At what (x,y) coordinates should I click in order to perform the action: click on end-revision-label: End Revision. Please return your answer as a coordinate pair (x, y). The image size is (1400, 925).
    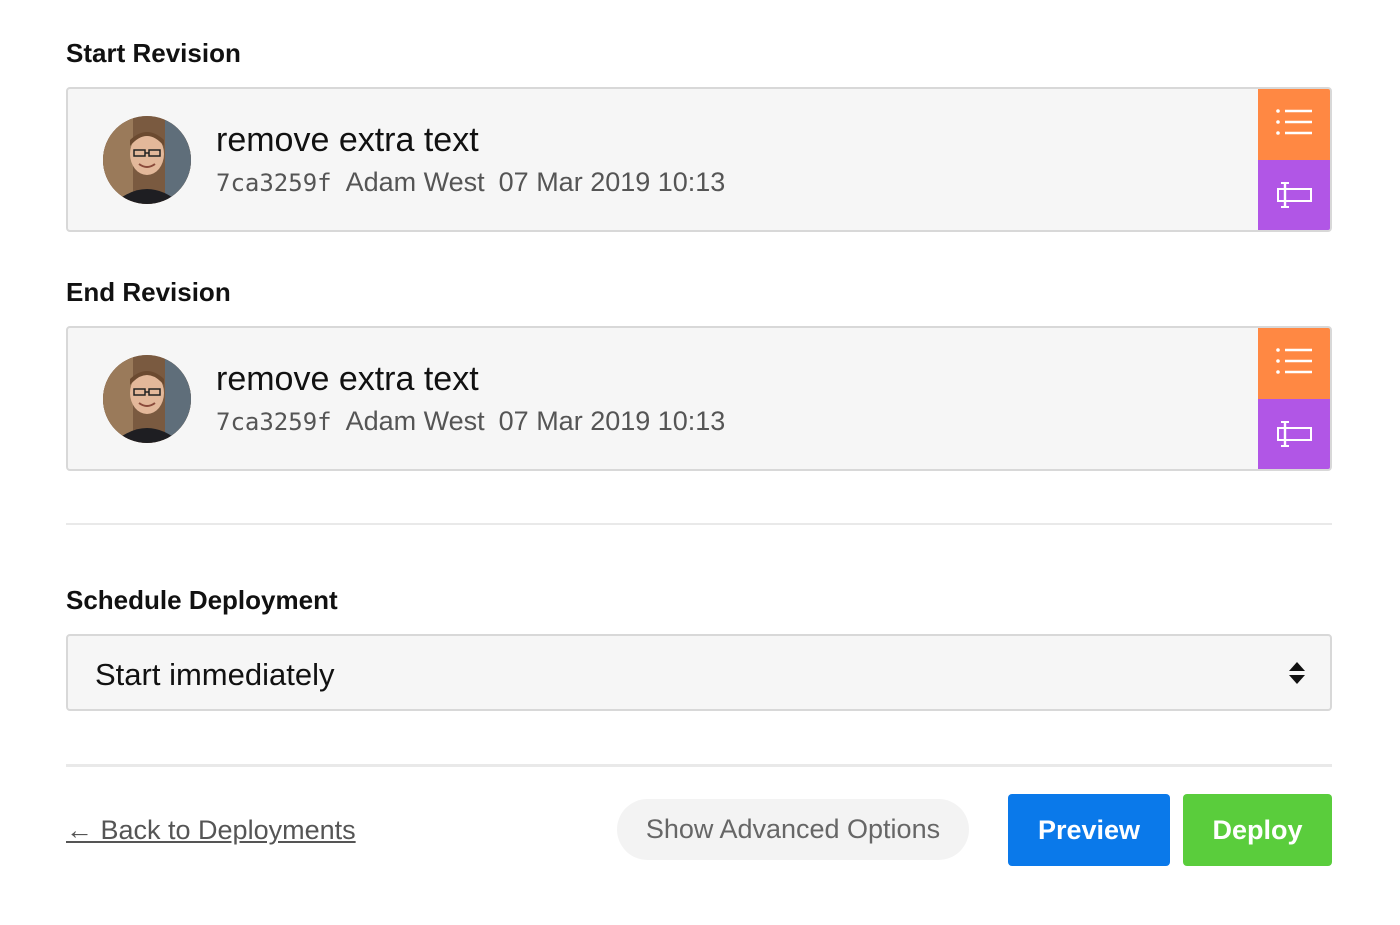
    Looking at the image, I should click on (148, 292).